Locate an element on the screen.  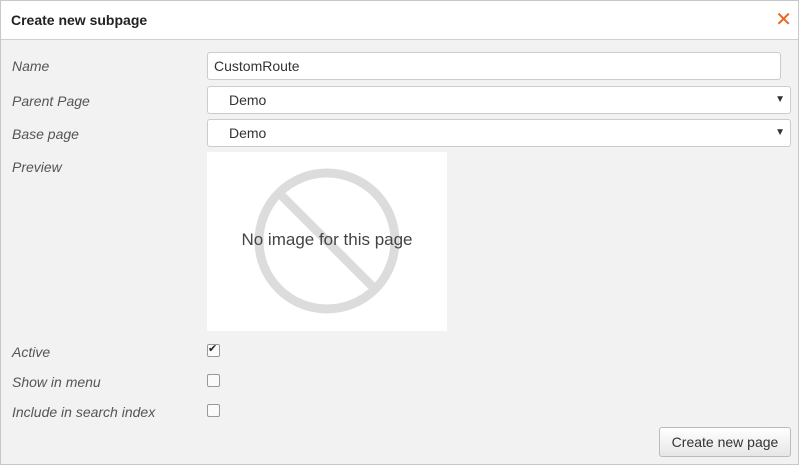
parent-page-select: Demo ▼ is located at coordinates (499, 100).